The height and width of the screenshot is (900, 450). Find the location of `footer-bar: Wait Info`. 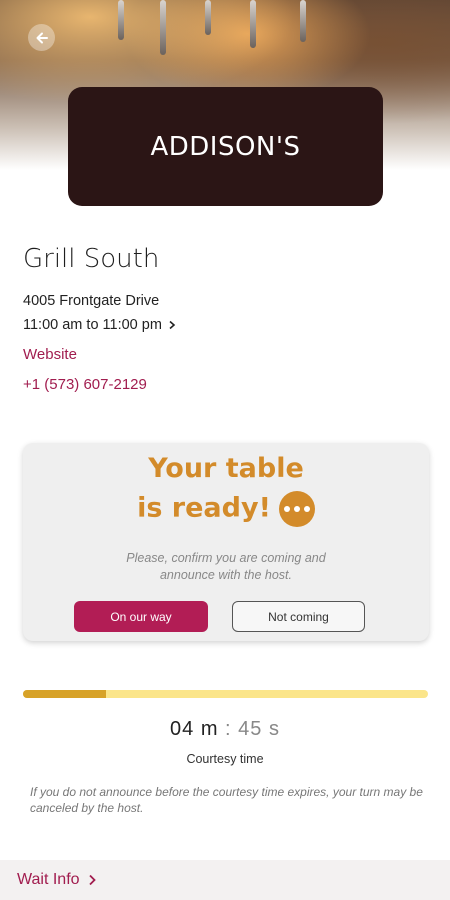

footer-bar: Wait Info is located at coordinates (225, 880).